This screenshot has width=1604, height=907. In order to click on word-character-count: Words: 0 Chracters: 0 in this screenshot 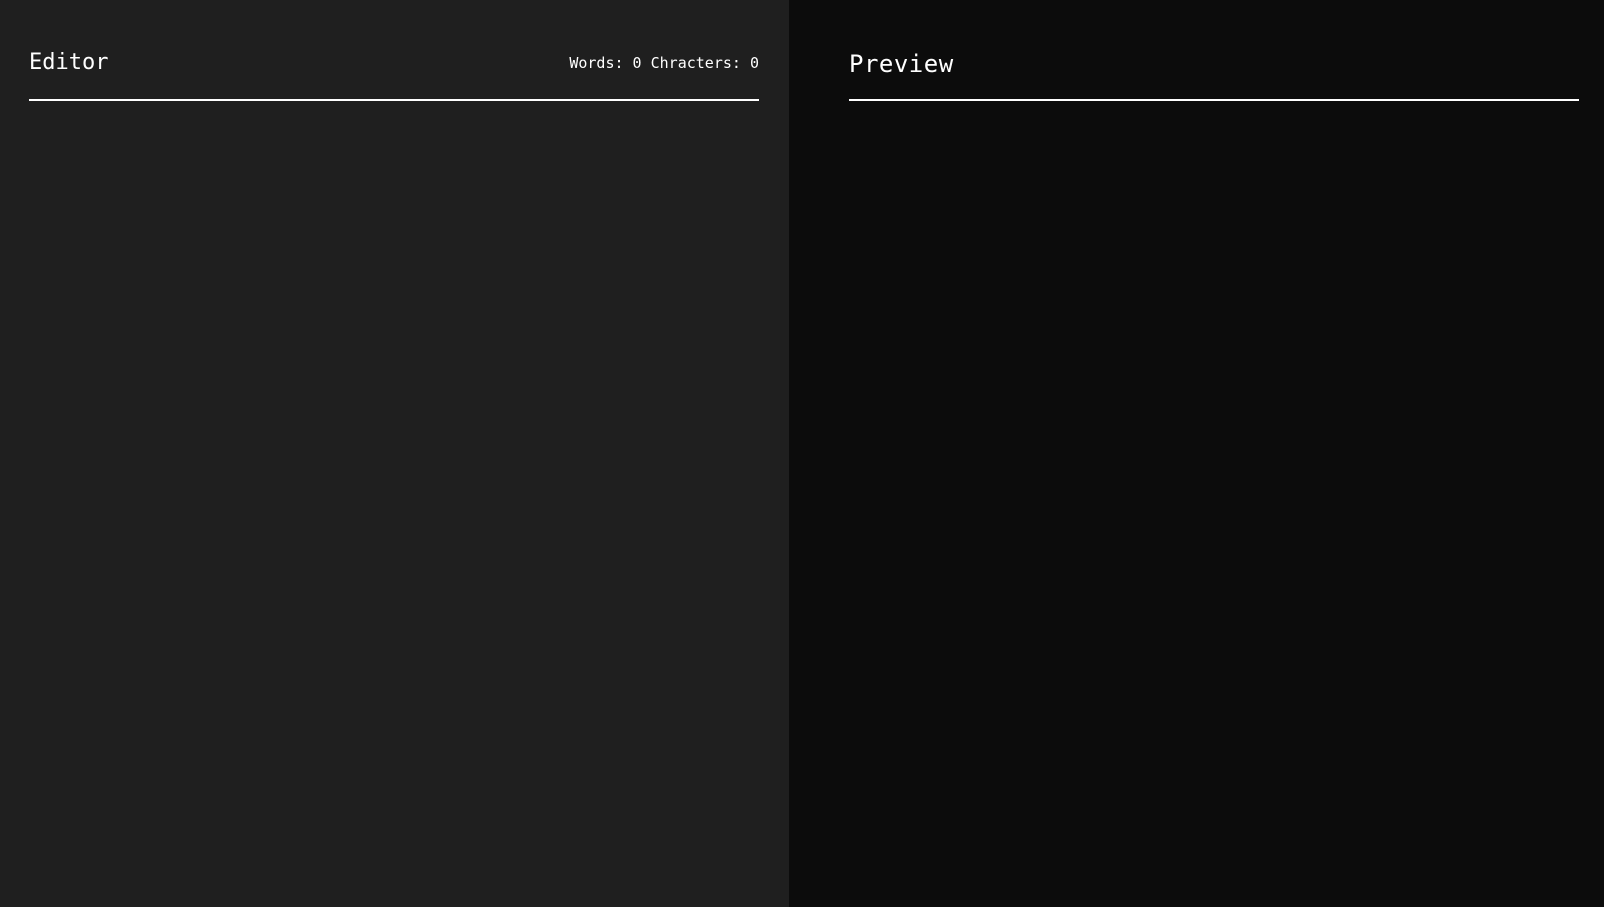, I will do `click(664, 63)`.